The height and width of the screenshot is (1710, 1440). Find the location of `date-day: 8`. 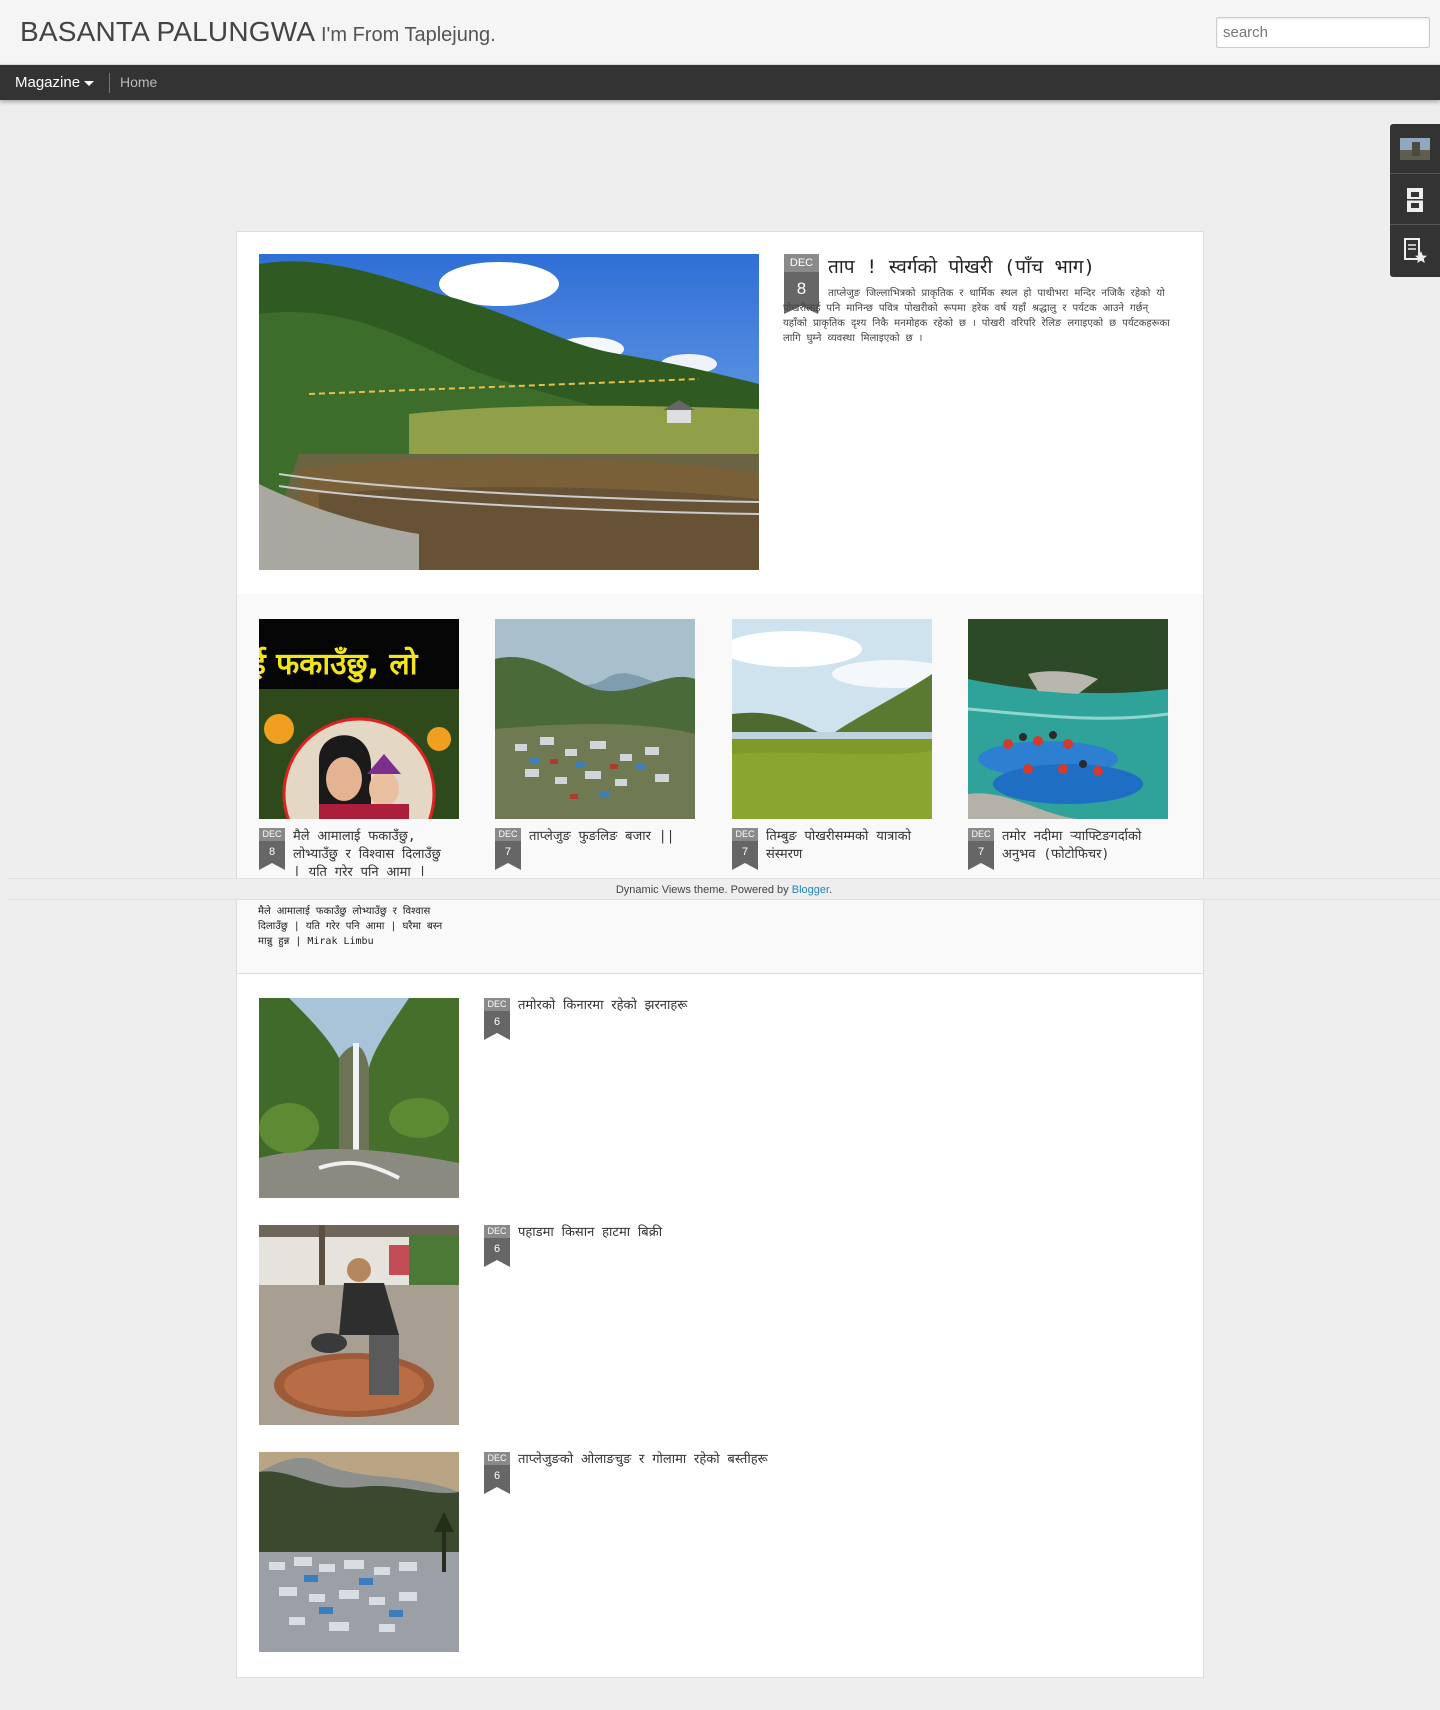

date-day: 8 is located at coordinates (272, 855).